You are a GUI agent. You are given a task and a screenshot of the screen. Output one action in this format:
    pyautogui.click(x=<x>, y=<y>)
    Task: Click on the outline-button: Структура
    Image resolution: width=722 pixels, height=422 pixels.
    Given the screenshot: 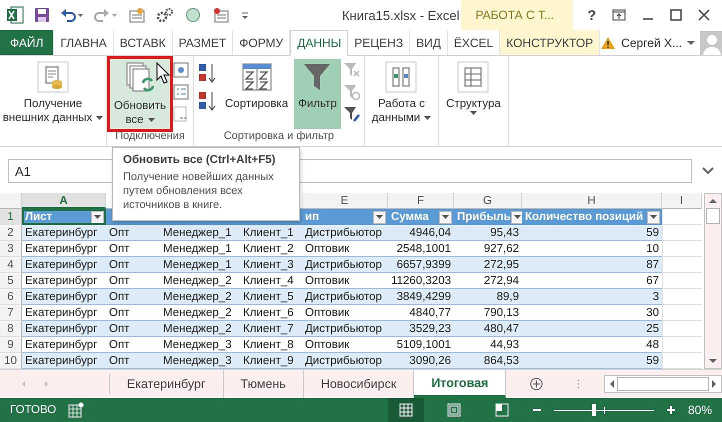 What is the action you would take?
    pyautogui.click(x=473, y=94)
    